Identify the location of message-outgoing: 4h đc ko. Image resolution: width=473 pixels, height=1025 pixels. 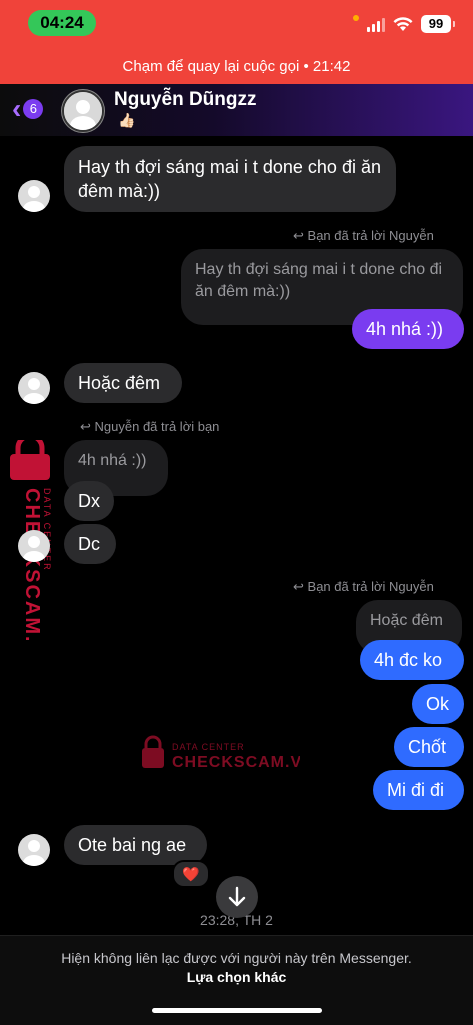
(412, 660).